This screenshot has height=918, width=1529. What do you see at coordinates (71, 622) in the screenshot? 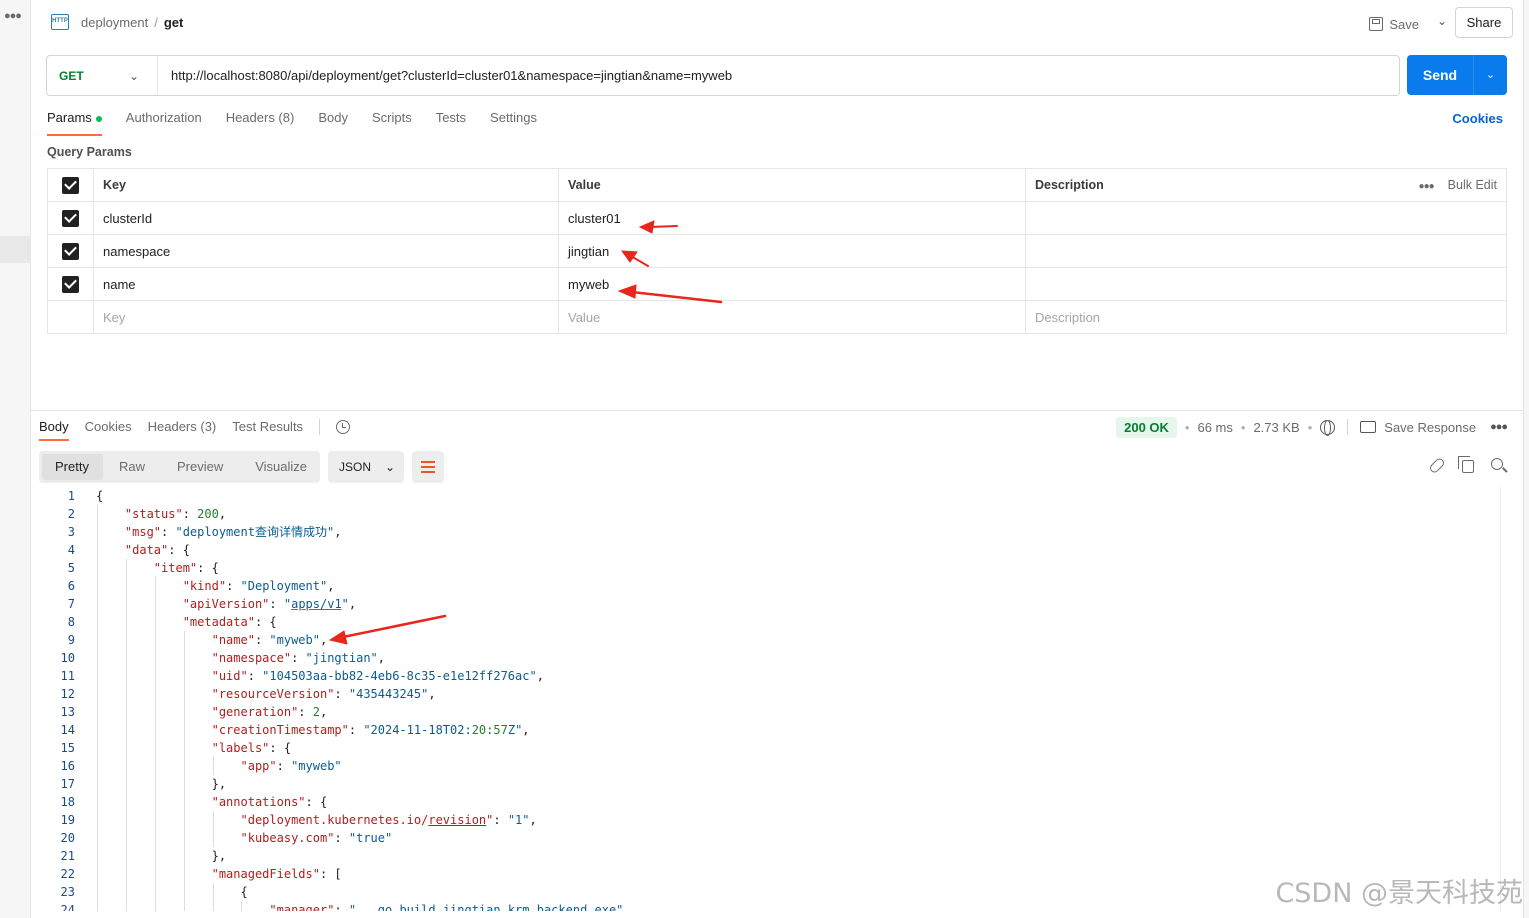
I see `line-number: 8` at bounding box center [71, 622].